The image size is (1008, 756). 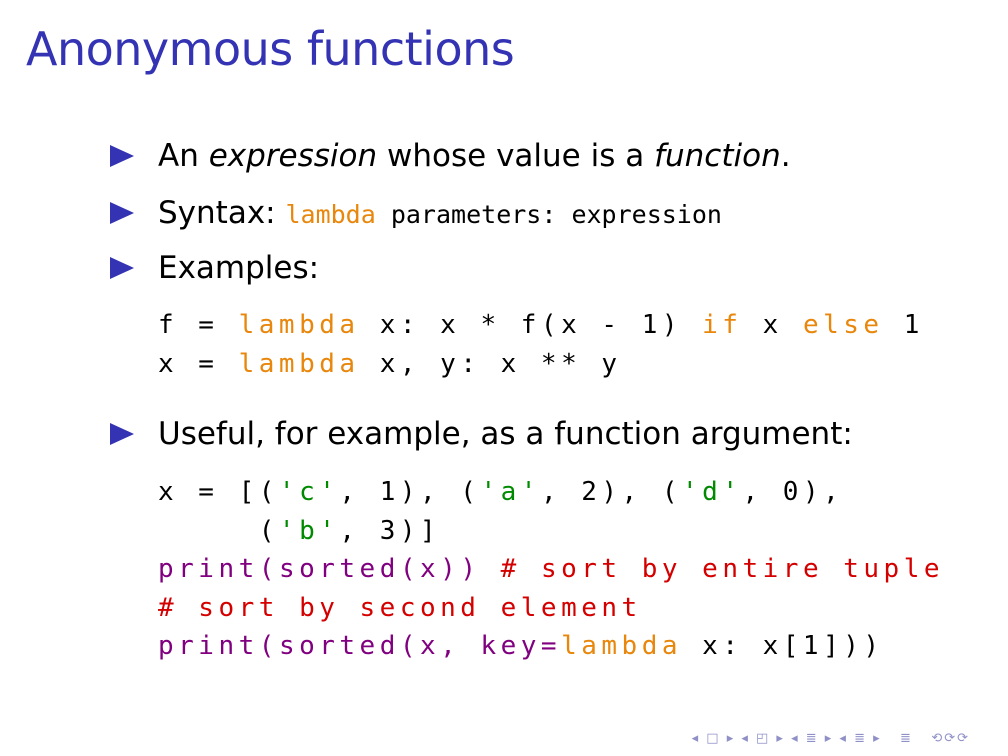 I want to click on bullet-text: Examples:, so click(x=239, y=268).